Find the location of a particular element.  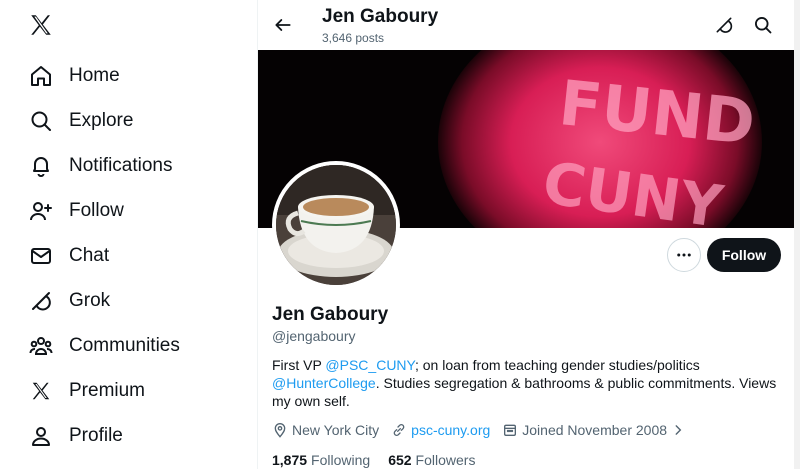

profile-handle: @jengaboury is located at coordinates (314, 336).